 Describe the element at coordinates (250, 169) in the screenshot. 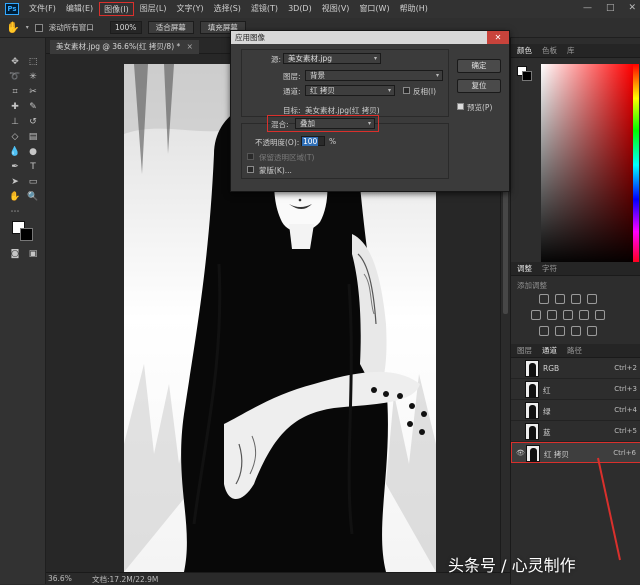

I see `mask-checkbox` at that location.